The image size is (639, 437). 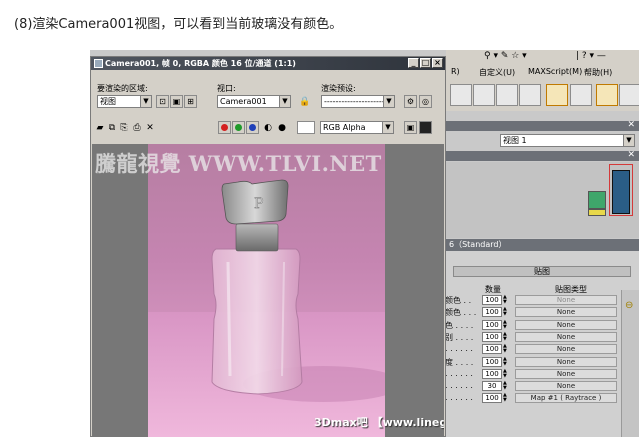 I want to click on environment-icon: ◎, so click(x=425, y=101).